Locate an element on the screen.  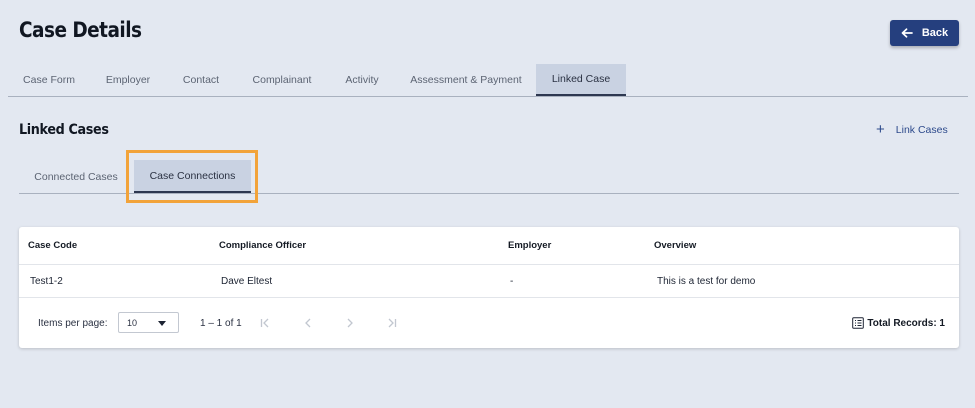
last-page-icon is located at coordinates (392, 323).